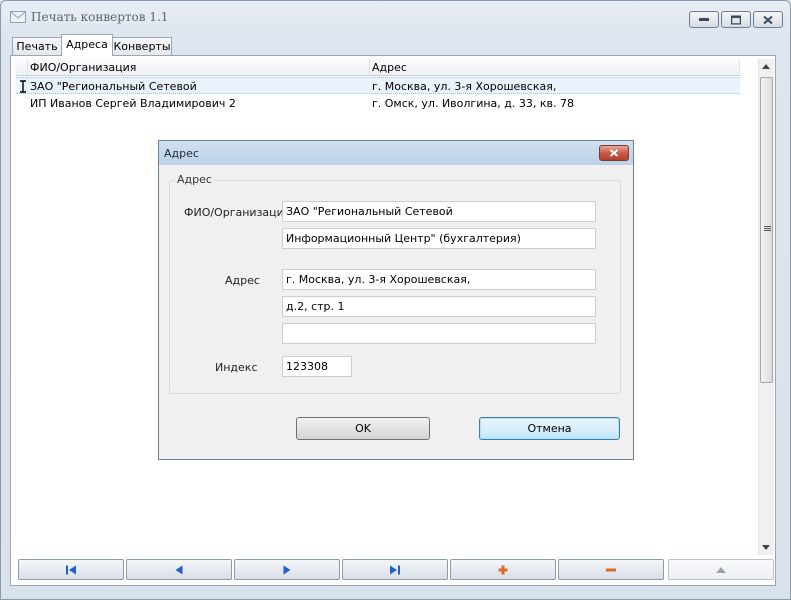 Image resolution: width=791 pixels, height=600 pixels. I want to click on name-line2-input: Информационный Центр" (бухгалтерия), so click(439, 238).